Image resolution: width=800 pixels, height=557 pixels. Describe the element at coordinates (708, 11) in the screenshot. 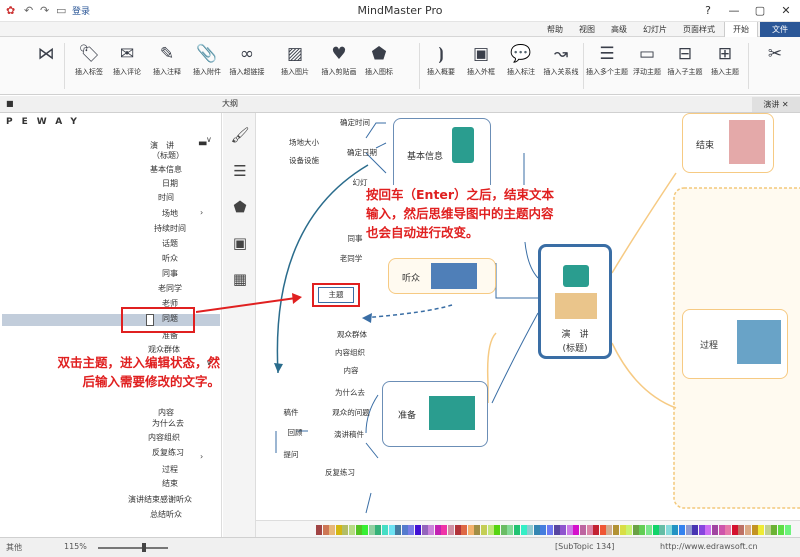

I see `help-button: ?` at that location.